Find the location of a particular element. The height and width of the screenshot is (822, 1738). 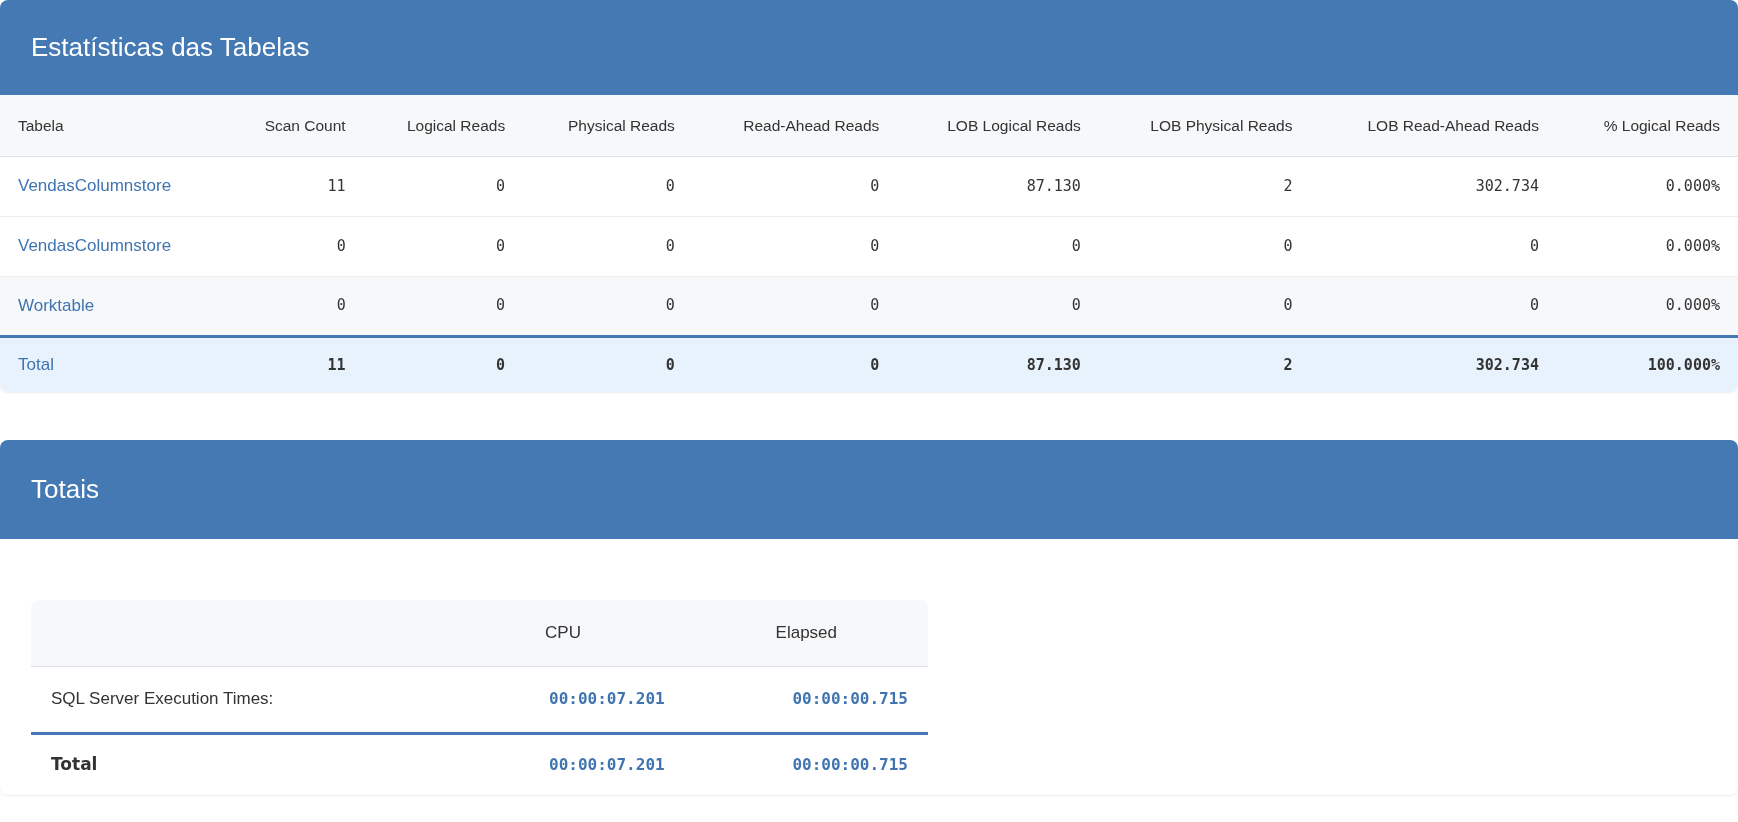

section-title: Estatísticas das Tabelas is located at coordinates (869, 47).